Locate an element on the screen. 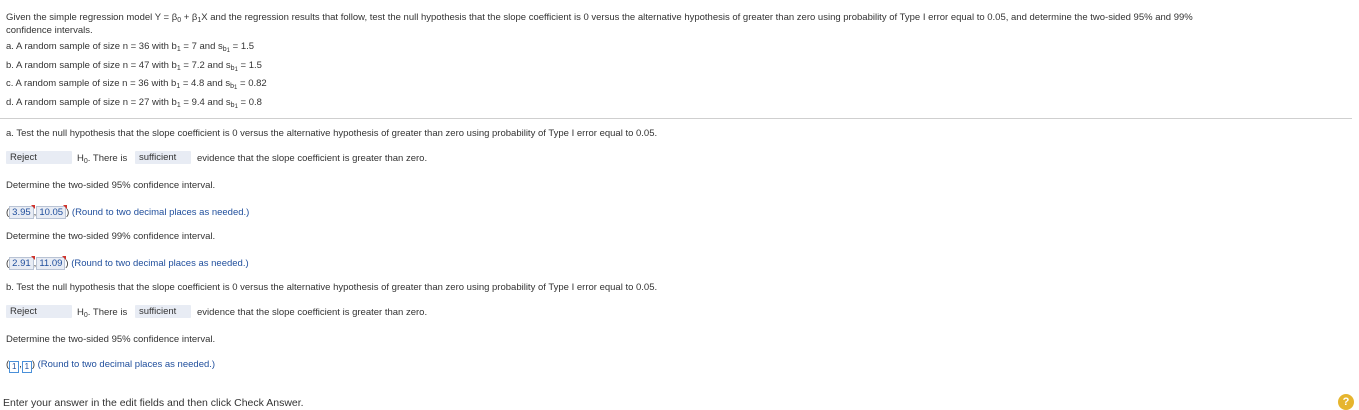 This screenshot has width=1359, height=410. part-b-decision-value: Reject is located at coordinates (23, 311).